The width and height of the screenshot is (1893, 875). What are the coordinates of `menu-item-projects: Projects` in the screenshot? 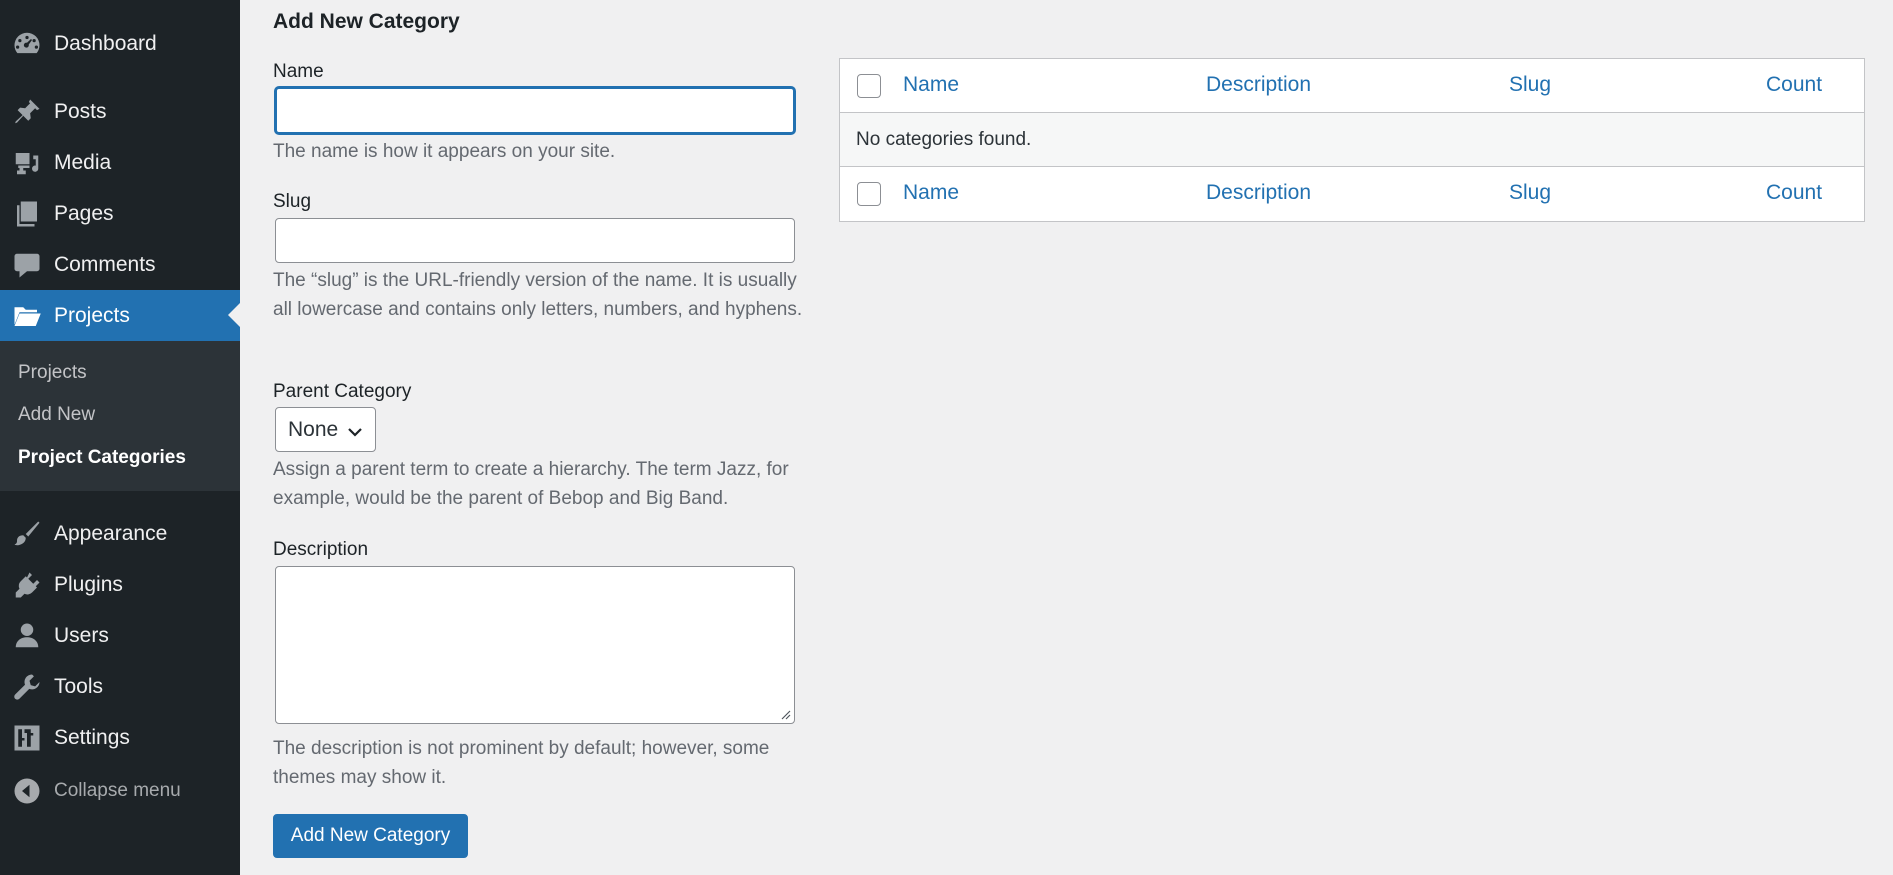 It's located at (120, 315).